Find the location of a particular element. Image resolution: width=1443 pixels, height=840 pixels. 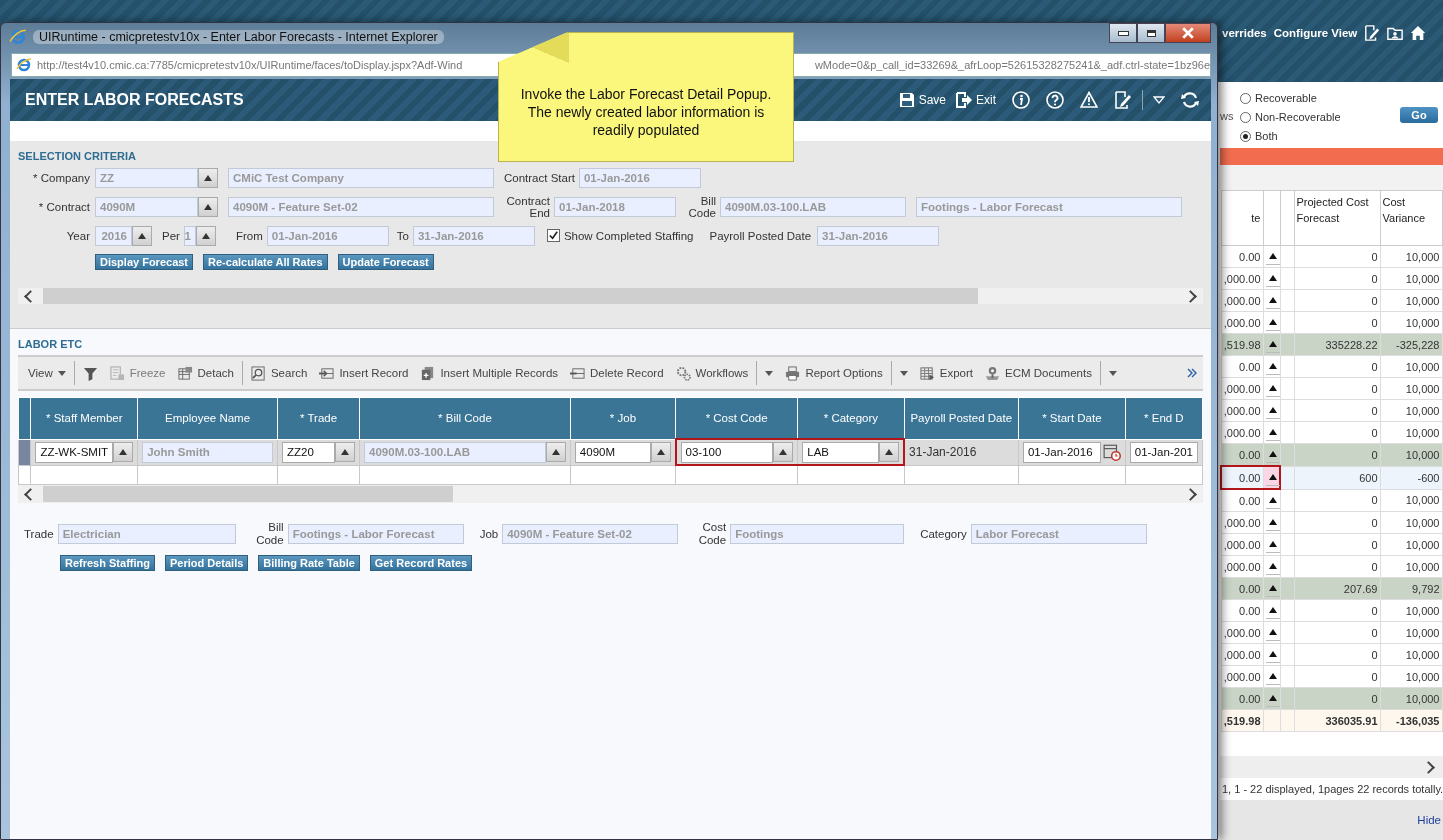

checkbox is located at coordinates (553, 235).